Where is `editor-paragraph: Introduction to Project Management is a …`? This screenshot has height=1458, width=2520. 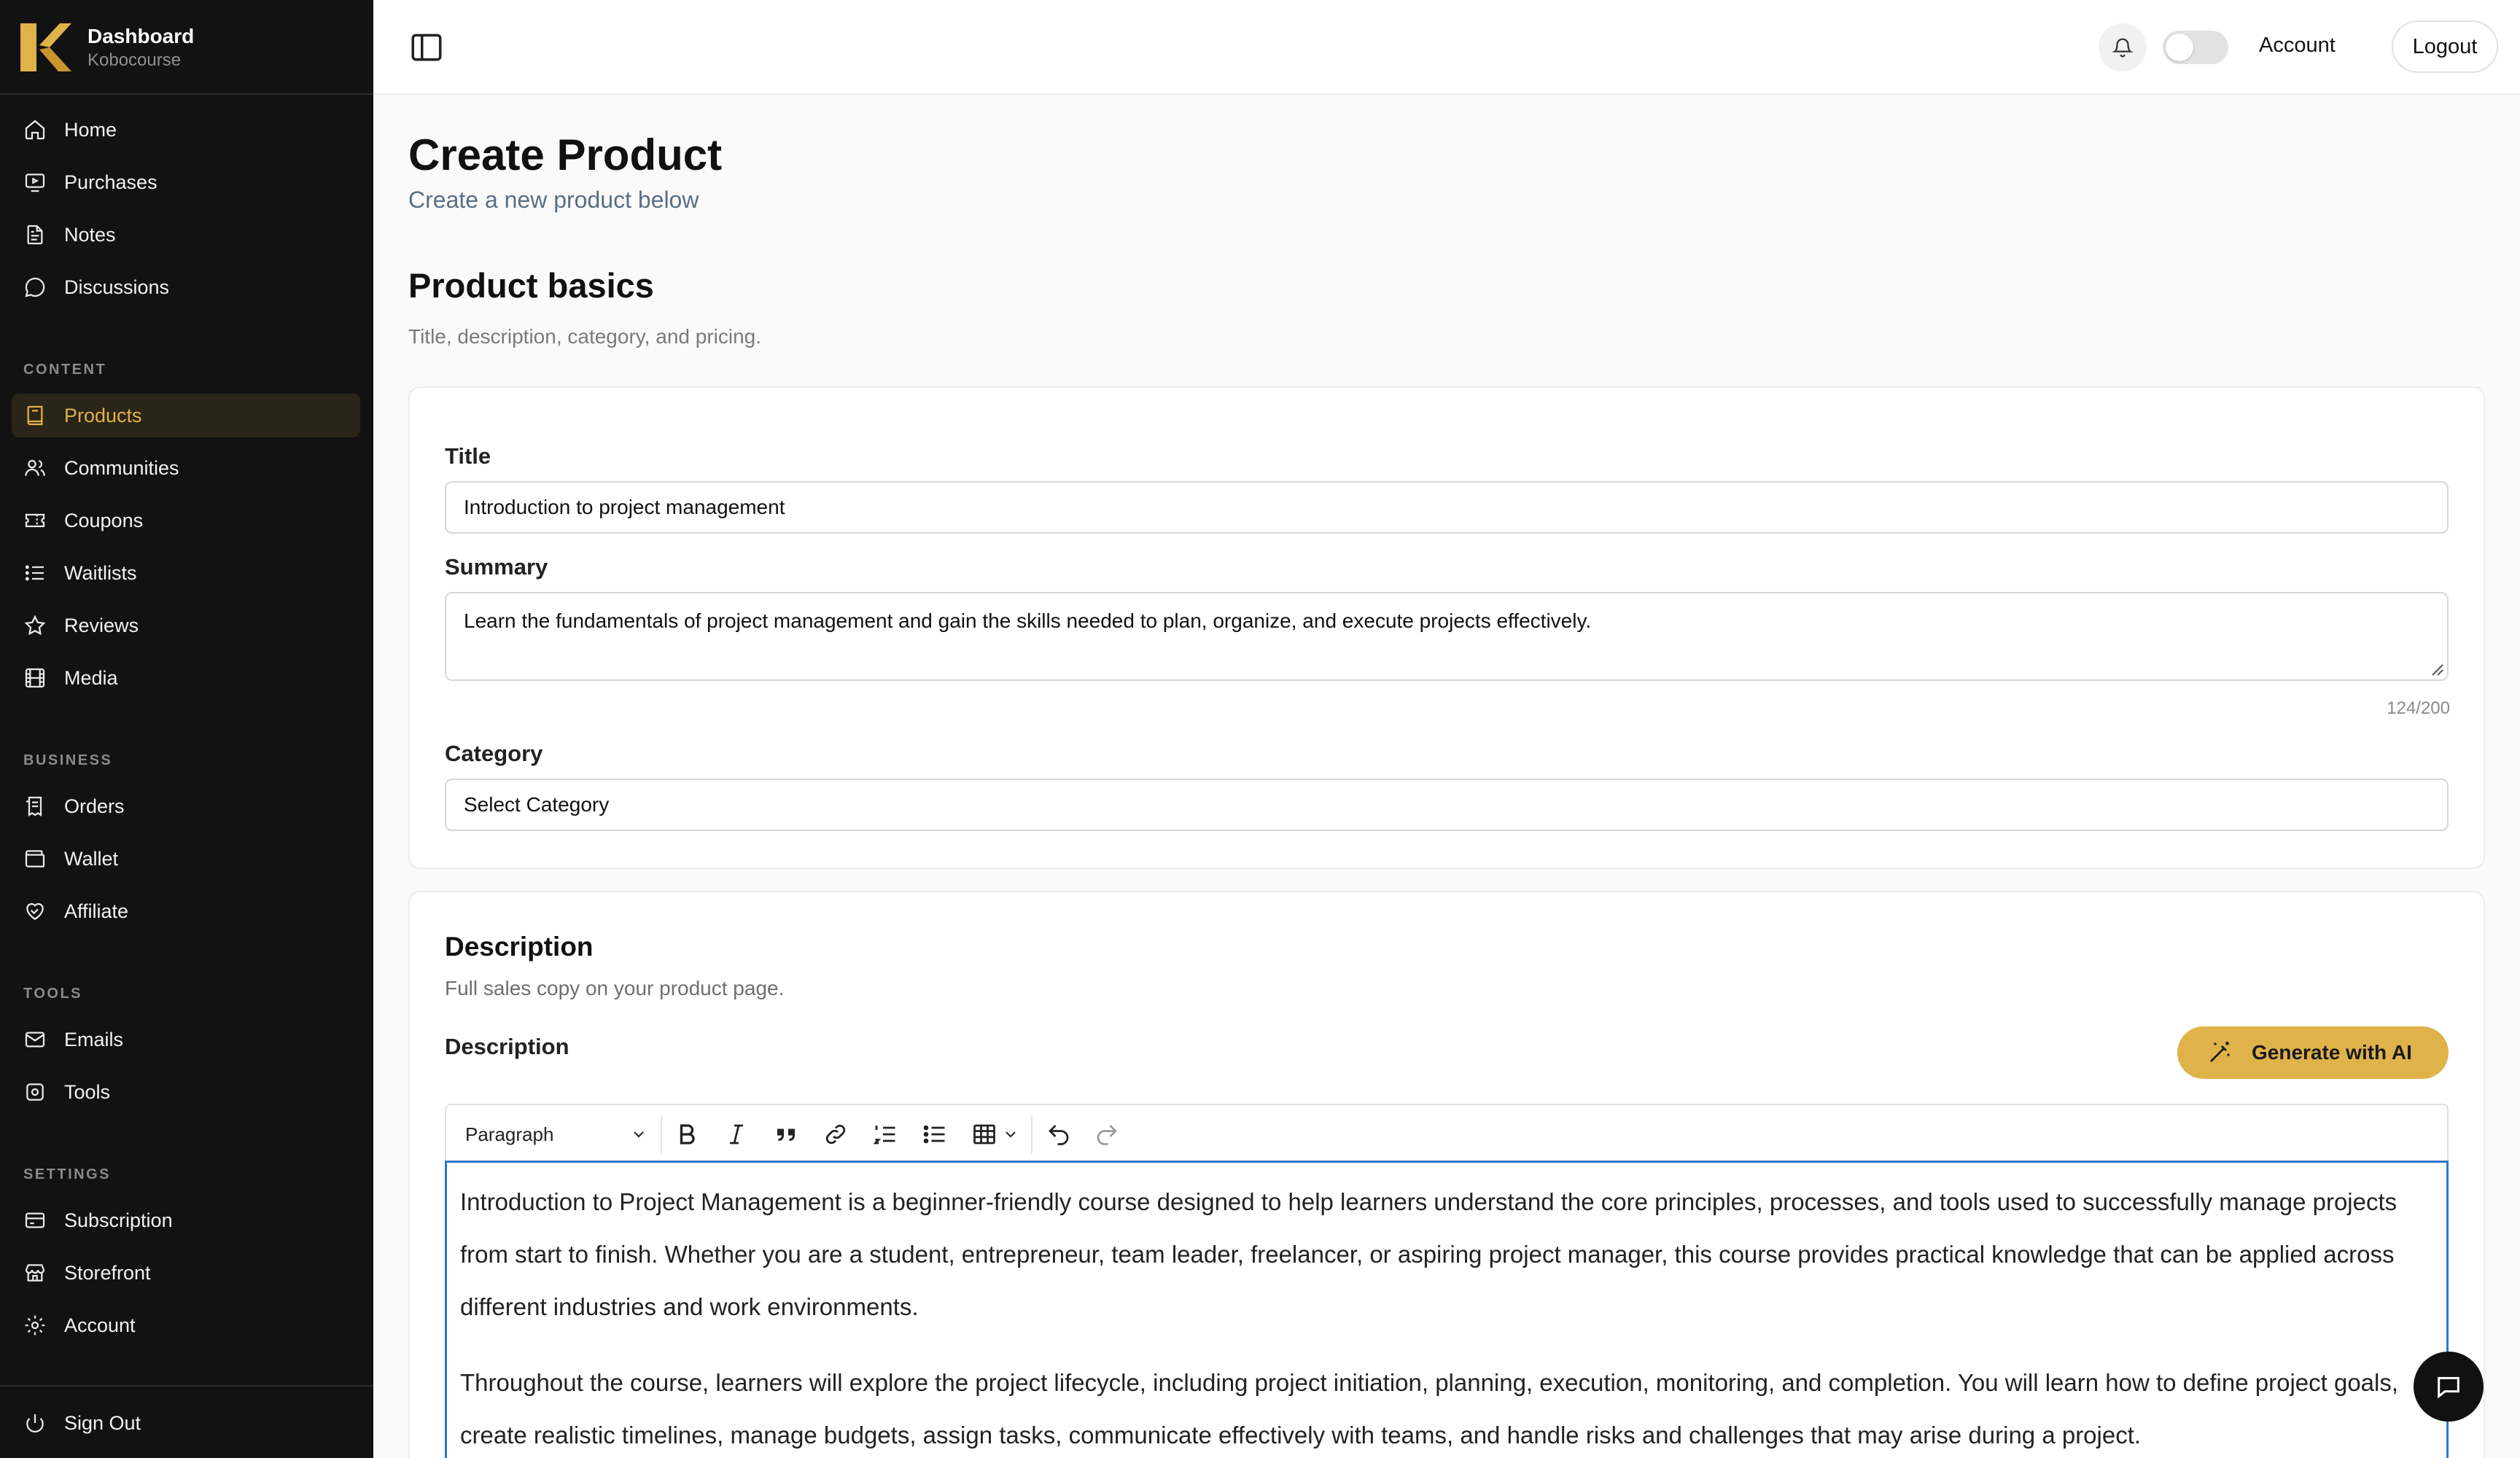 editor-paragraph: Introduction to Project Management is a … is located at coordinates (1429, 1254).